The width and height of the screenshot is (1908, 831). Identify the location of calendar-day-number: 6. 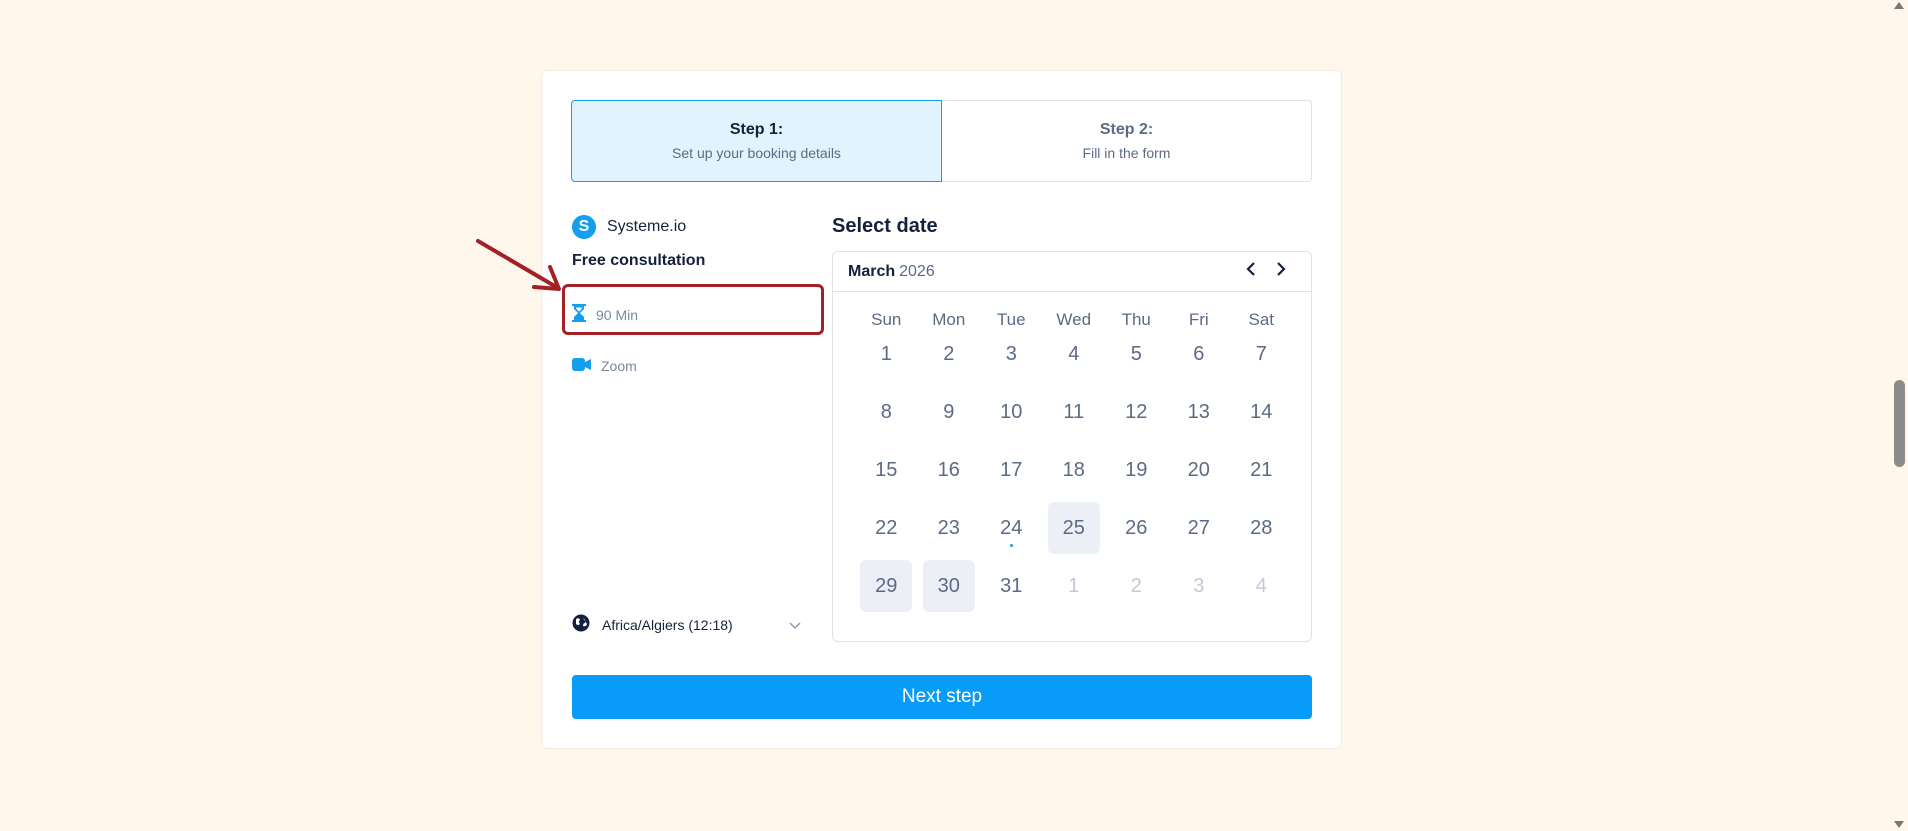
(1199, 353).